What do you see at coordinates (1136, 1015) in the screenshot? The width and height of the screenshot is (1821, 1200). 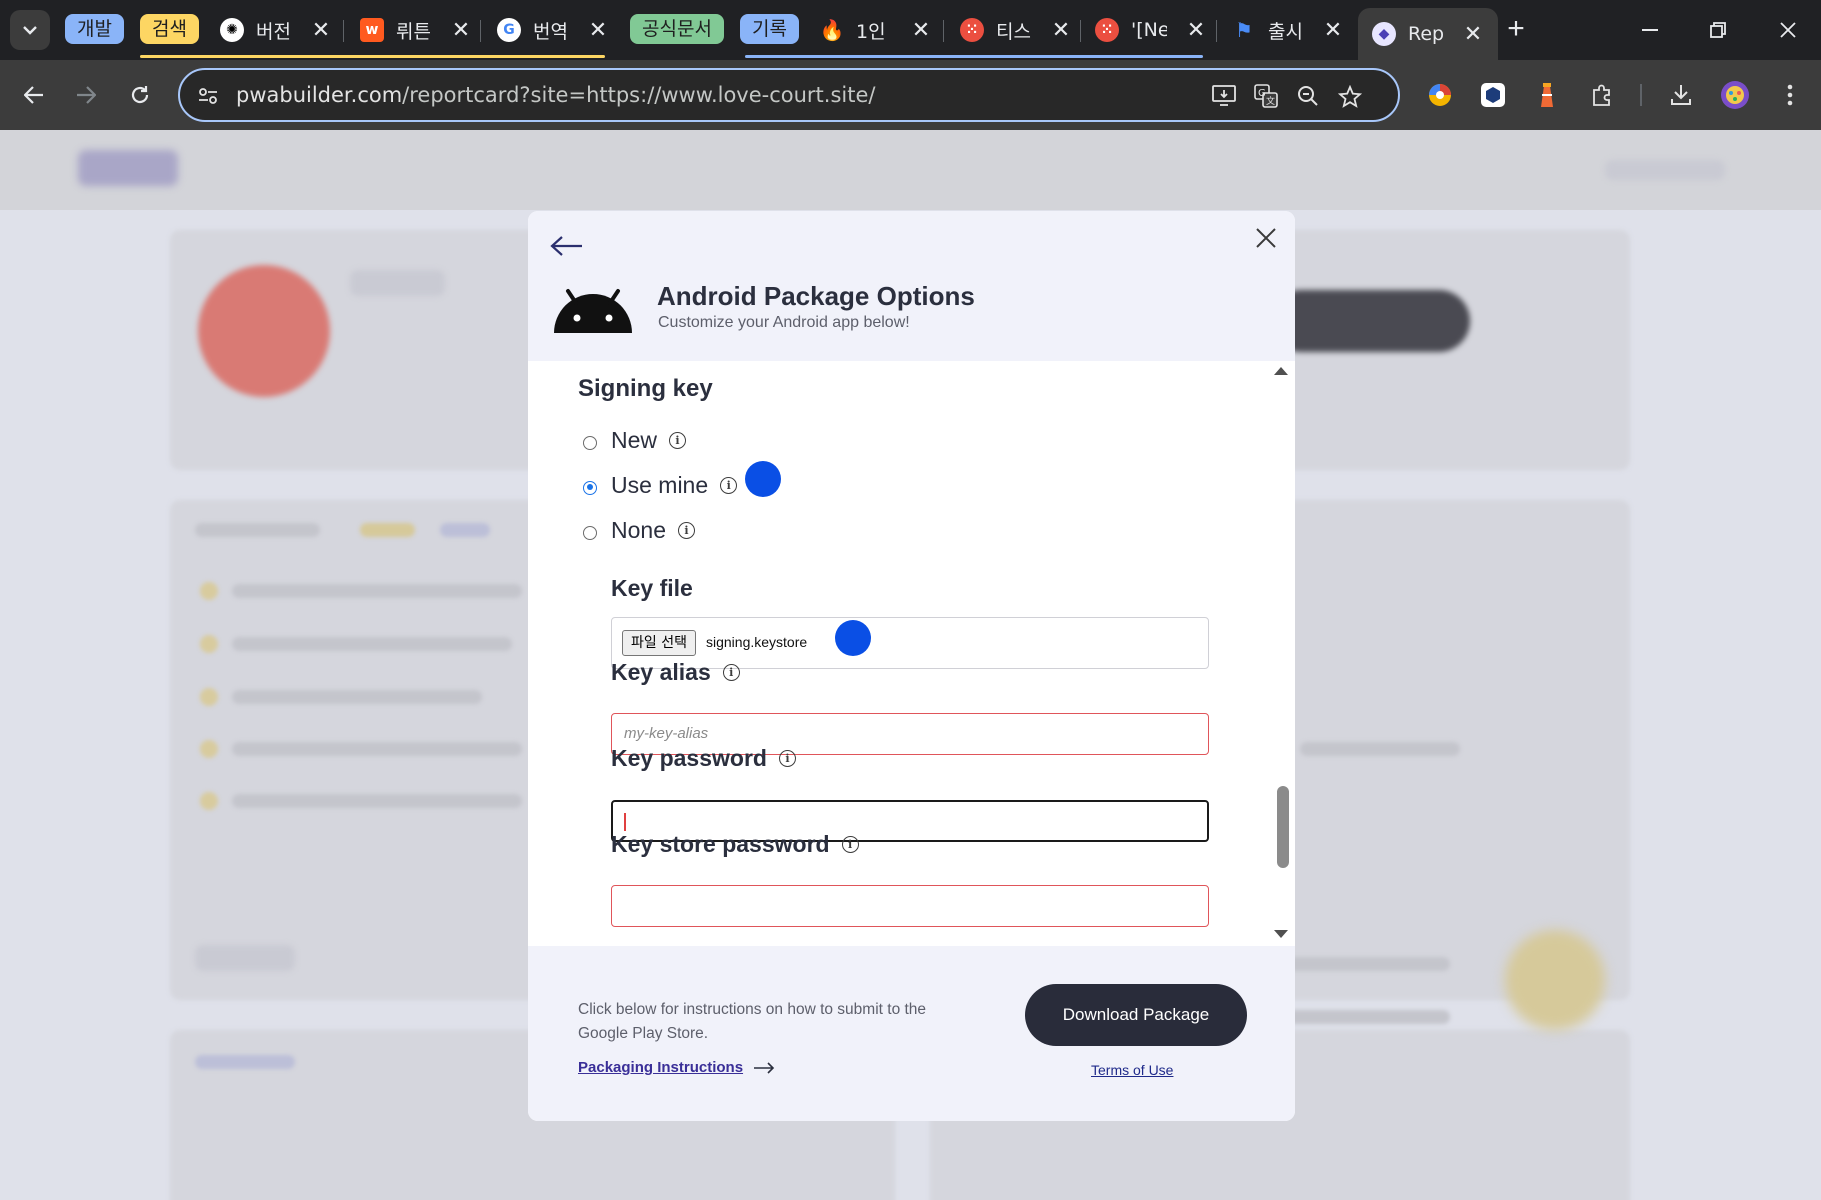 I see `download-package-button: Download Package` at bounding box center [1136, 1015].